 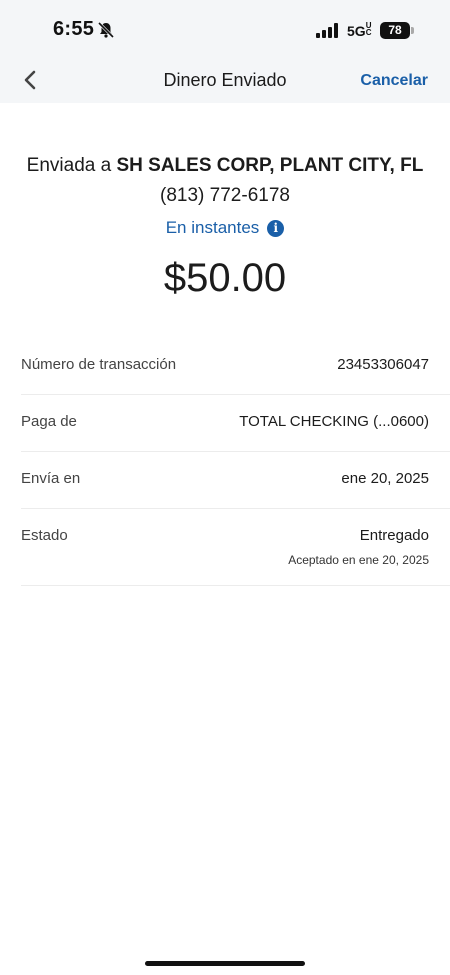 What do you see at coordinates (225, 30) in the screenshot?
I see `status-bar: 6:55 5GUC 78` at bounding box center [225, 30].